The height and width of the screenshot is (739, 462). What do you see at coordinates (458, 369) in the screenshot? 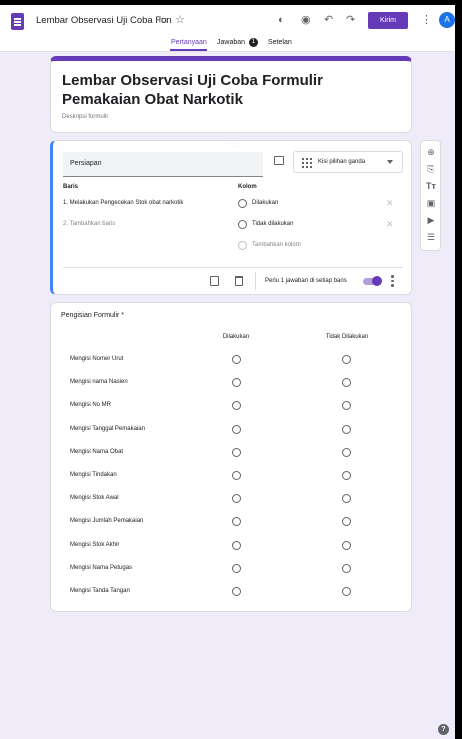
I see `right-black-strip` at bounding box center [458, 369].